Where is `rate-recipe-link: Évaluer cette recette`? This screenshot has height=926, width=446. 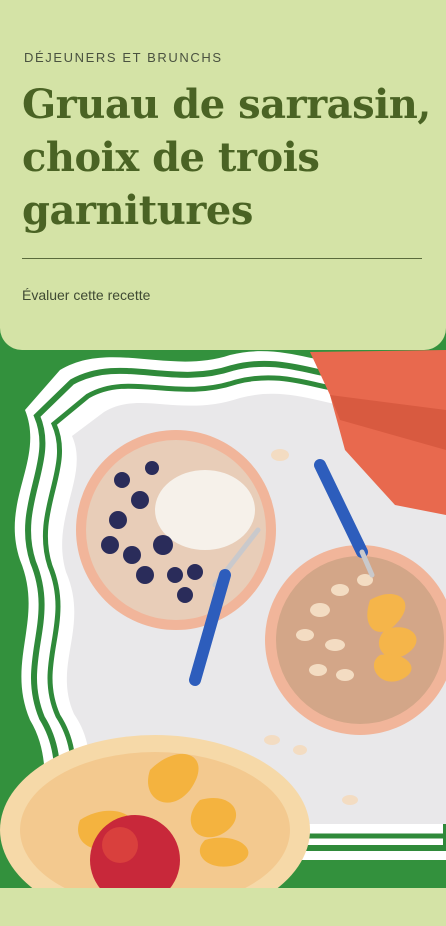 rate-recipe-link: Évaluer cette recette is located at coordinates (86, 295).